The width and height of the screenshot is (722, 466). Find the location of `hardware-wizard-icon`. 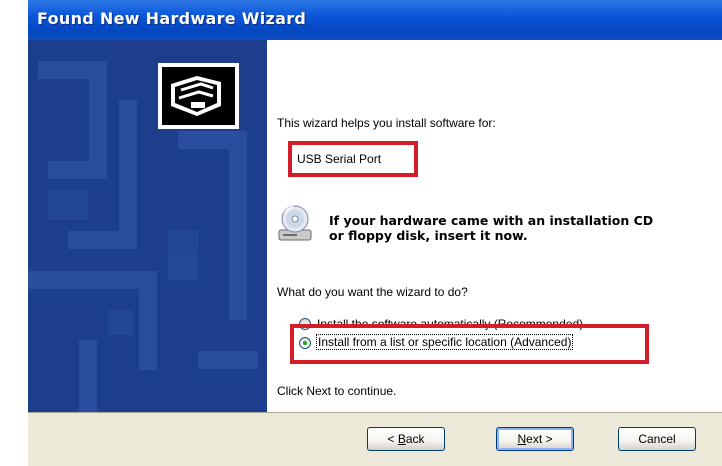

hardware-wizard-icon is located at coordinates (198, 96).